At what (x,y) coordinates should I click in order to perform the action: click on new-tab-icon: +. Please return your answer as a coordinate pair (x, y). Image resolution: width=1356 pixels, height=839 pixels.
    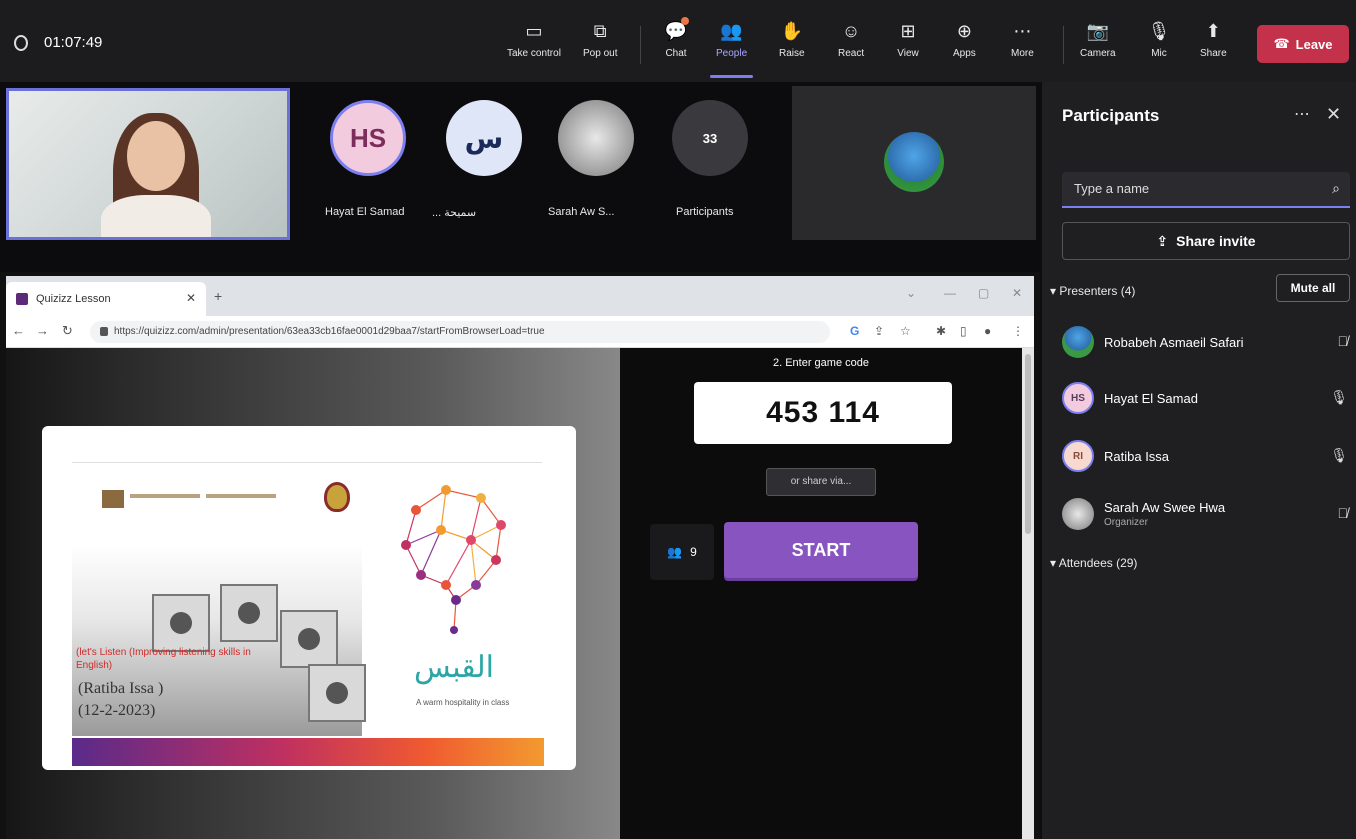
    Looking at the image, I should click on (218, 296).